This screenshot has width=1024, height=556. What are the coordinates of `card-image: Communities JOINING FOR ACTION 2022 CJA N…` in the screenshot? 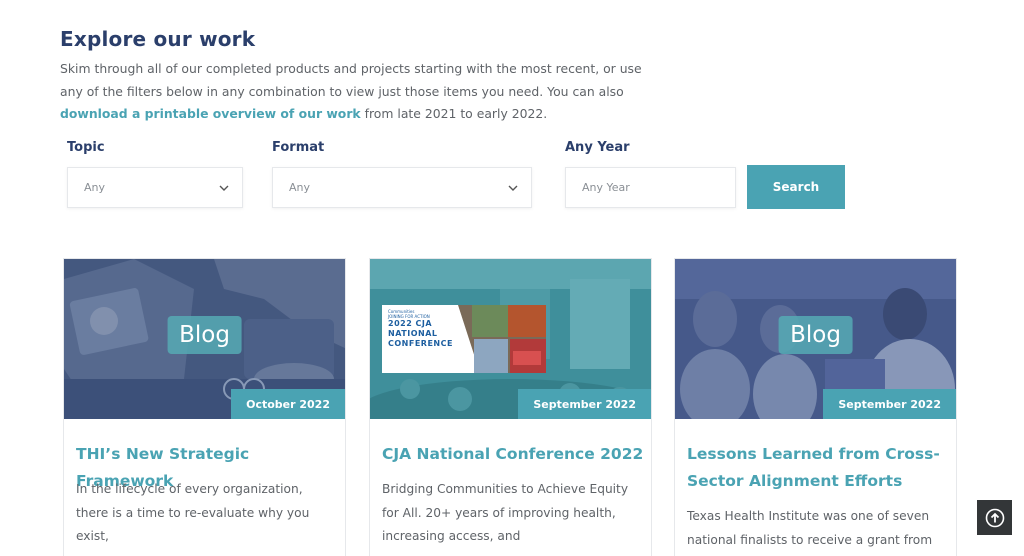 It's located at (510, 339).